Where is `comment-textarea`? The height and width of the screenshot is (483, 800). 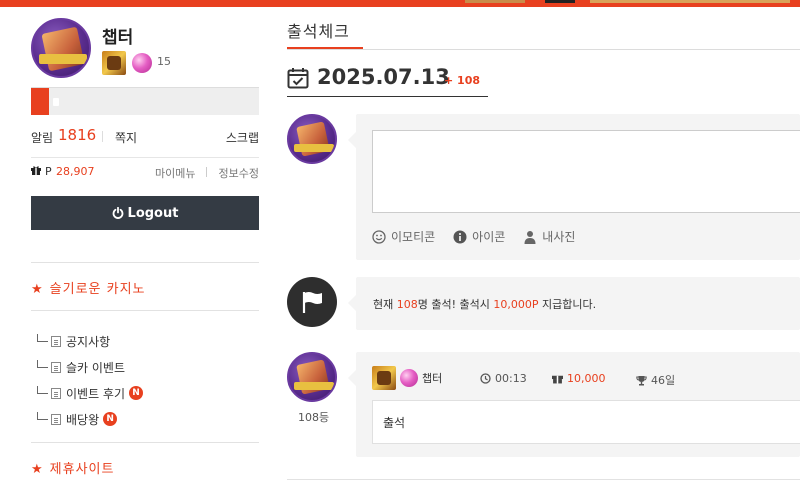 comment-textarea is located at coordinates (586, 171).